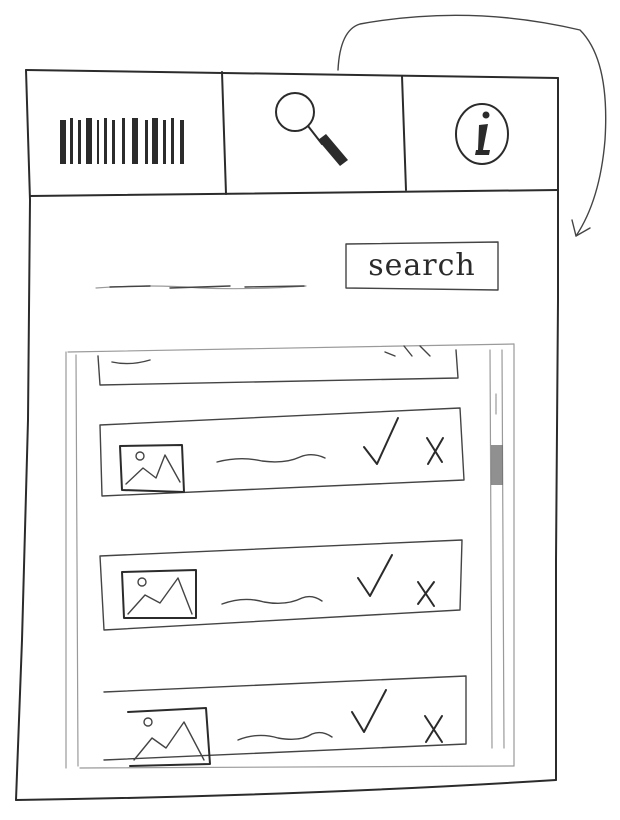 This screenshot has width=620, height=820. I want to click on search-button: search, so click(422, 265).